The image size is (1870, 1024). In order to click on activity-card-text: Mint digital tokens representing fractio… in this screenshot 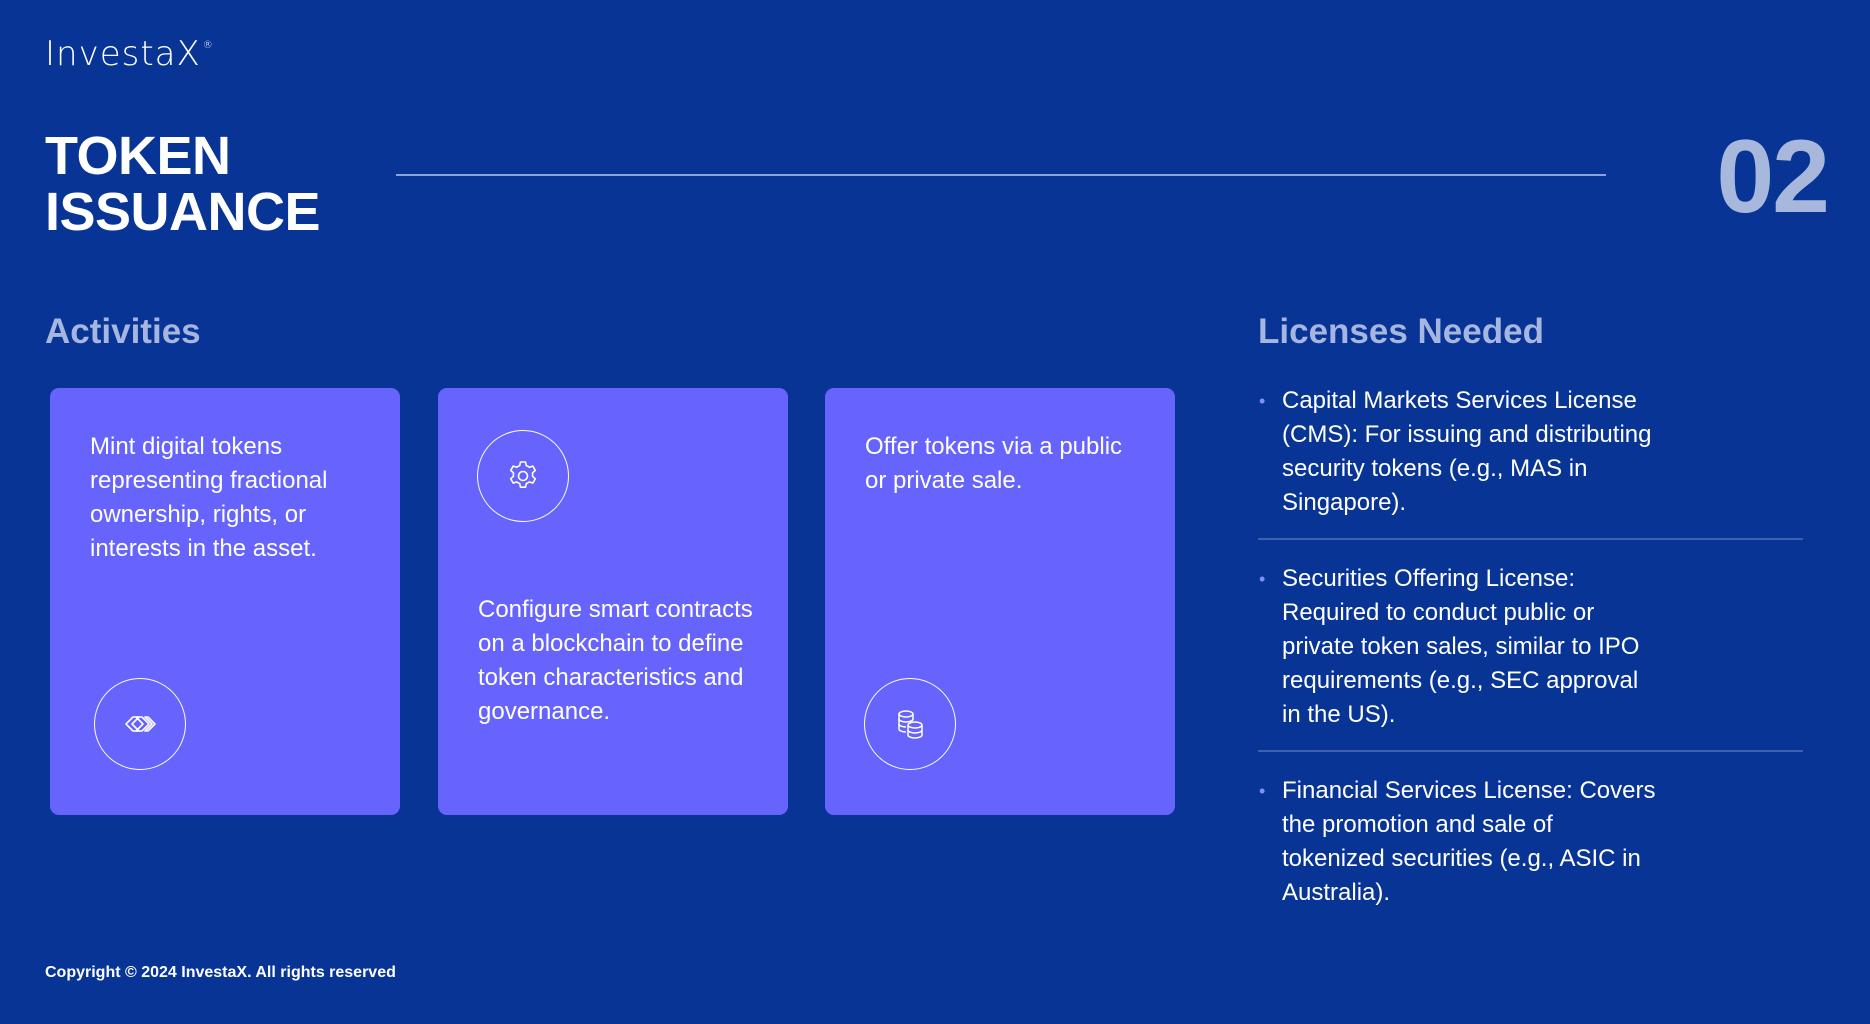, I will do `click(209, 497)`.